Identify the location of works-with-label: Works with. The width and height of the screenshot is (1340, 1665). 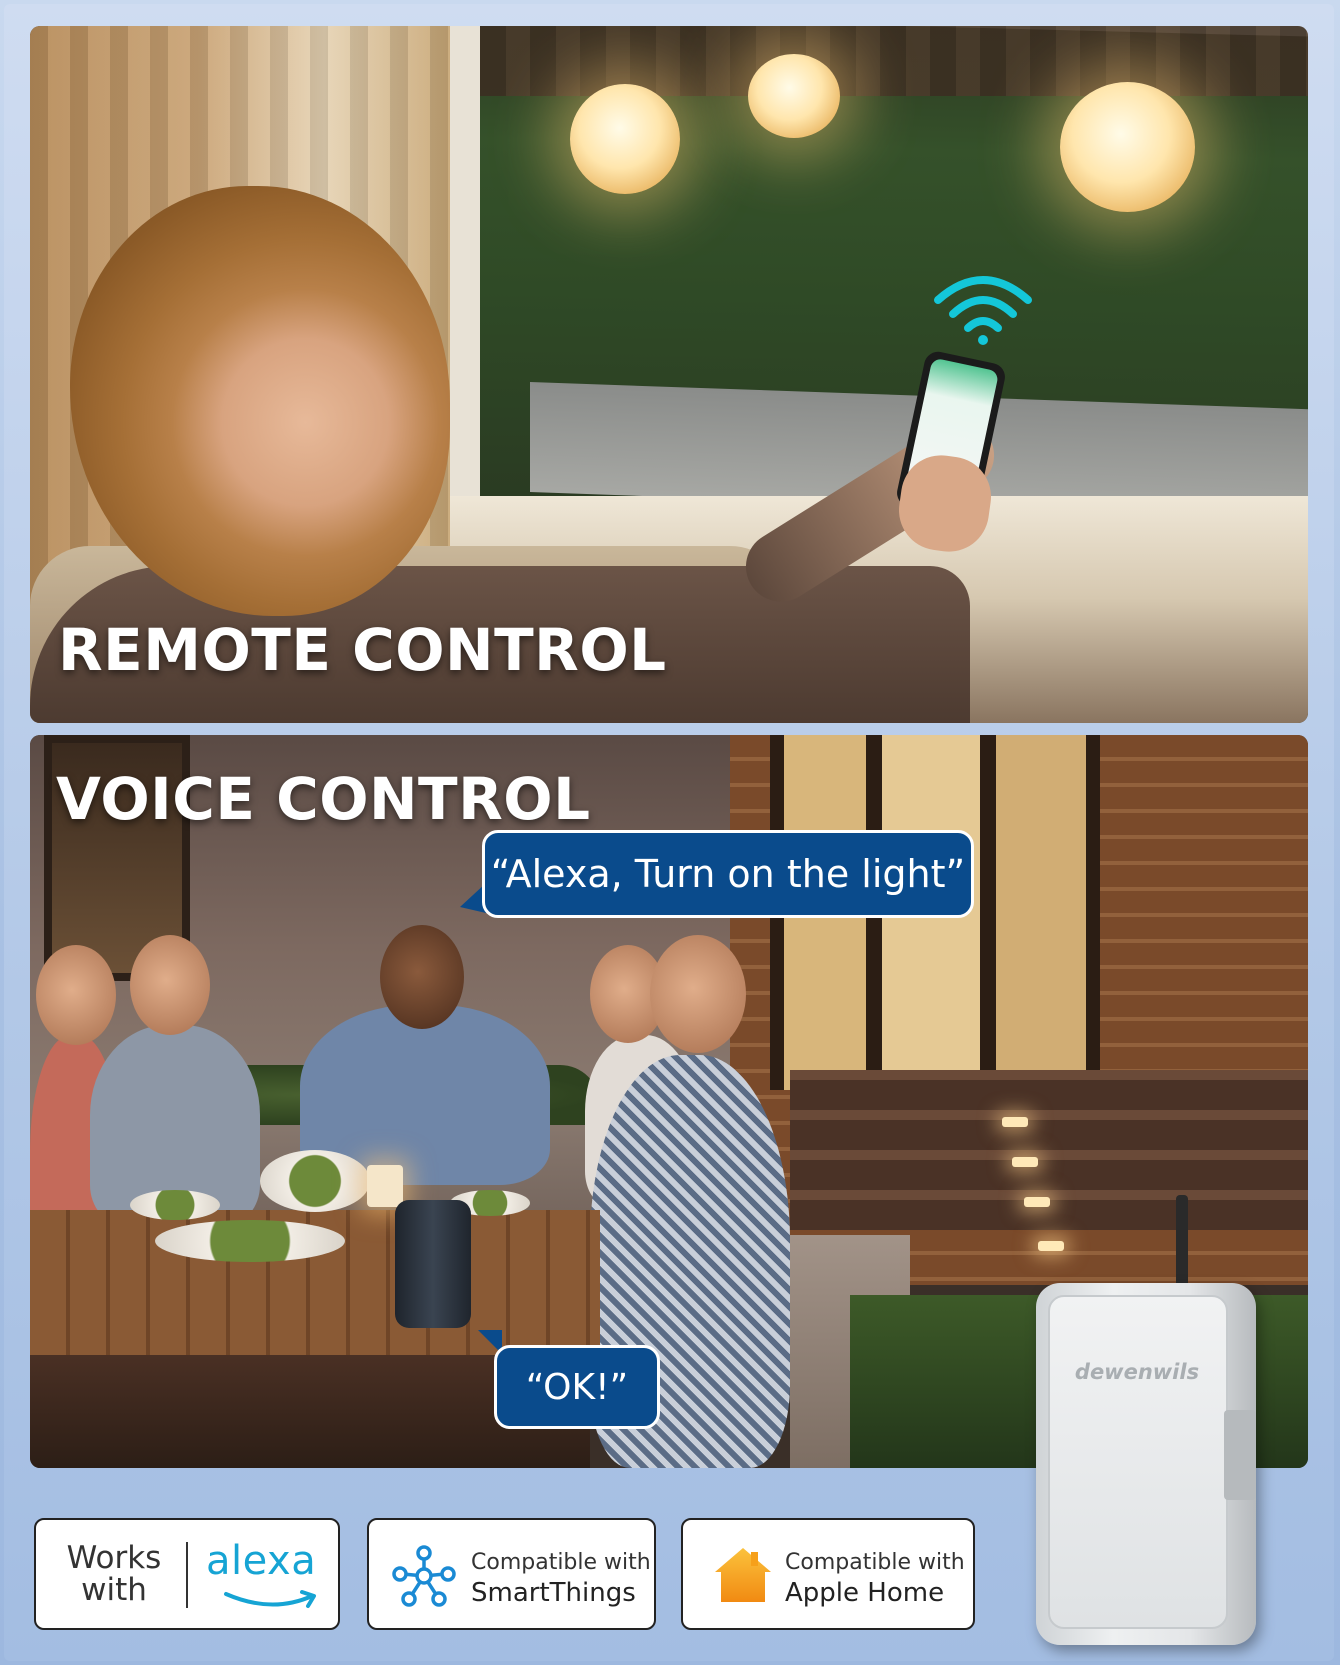
(114, 1574).